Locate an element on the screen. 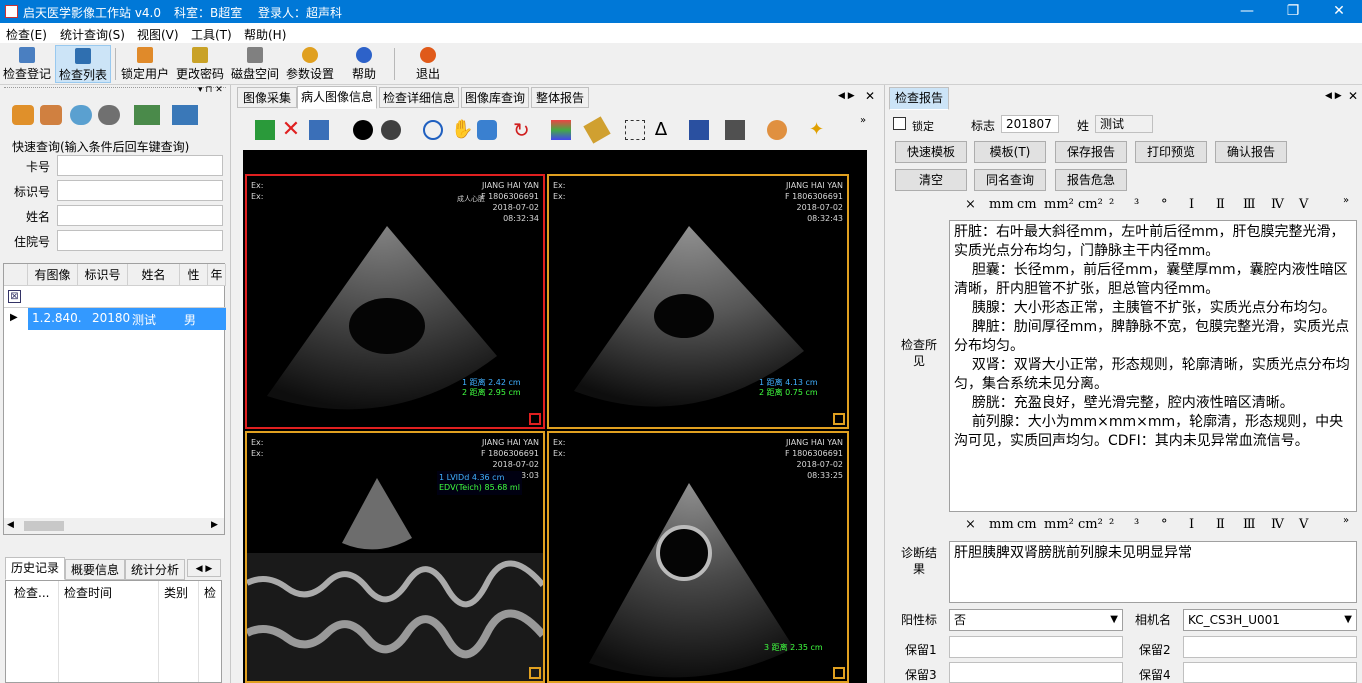 The image size is (1362, 683). diagnosis-textarea: 肝胆胰脾双肾膀胱前列腺未见明显异常 is located at coordinates (1153, 572).